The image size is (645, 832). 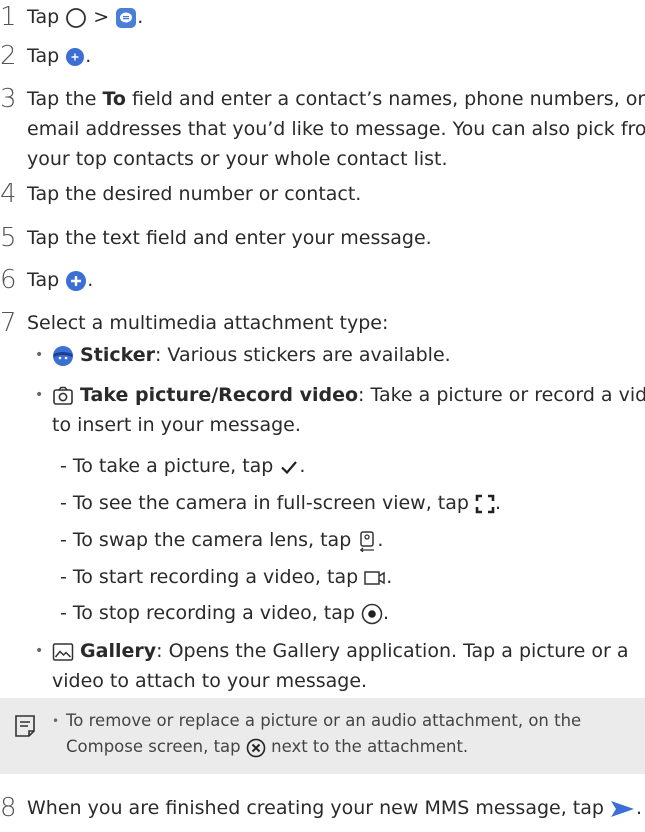 I want to click on sub-start-recording: - To start recording a video, tap ., so click(x=226, y=577).